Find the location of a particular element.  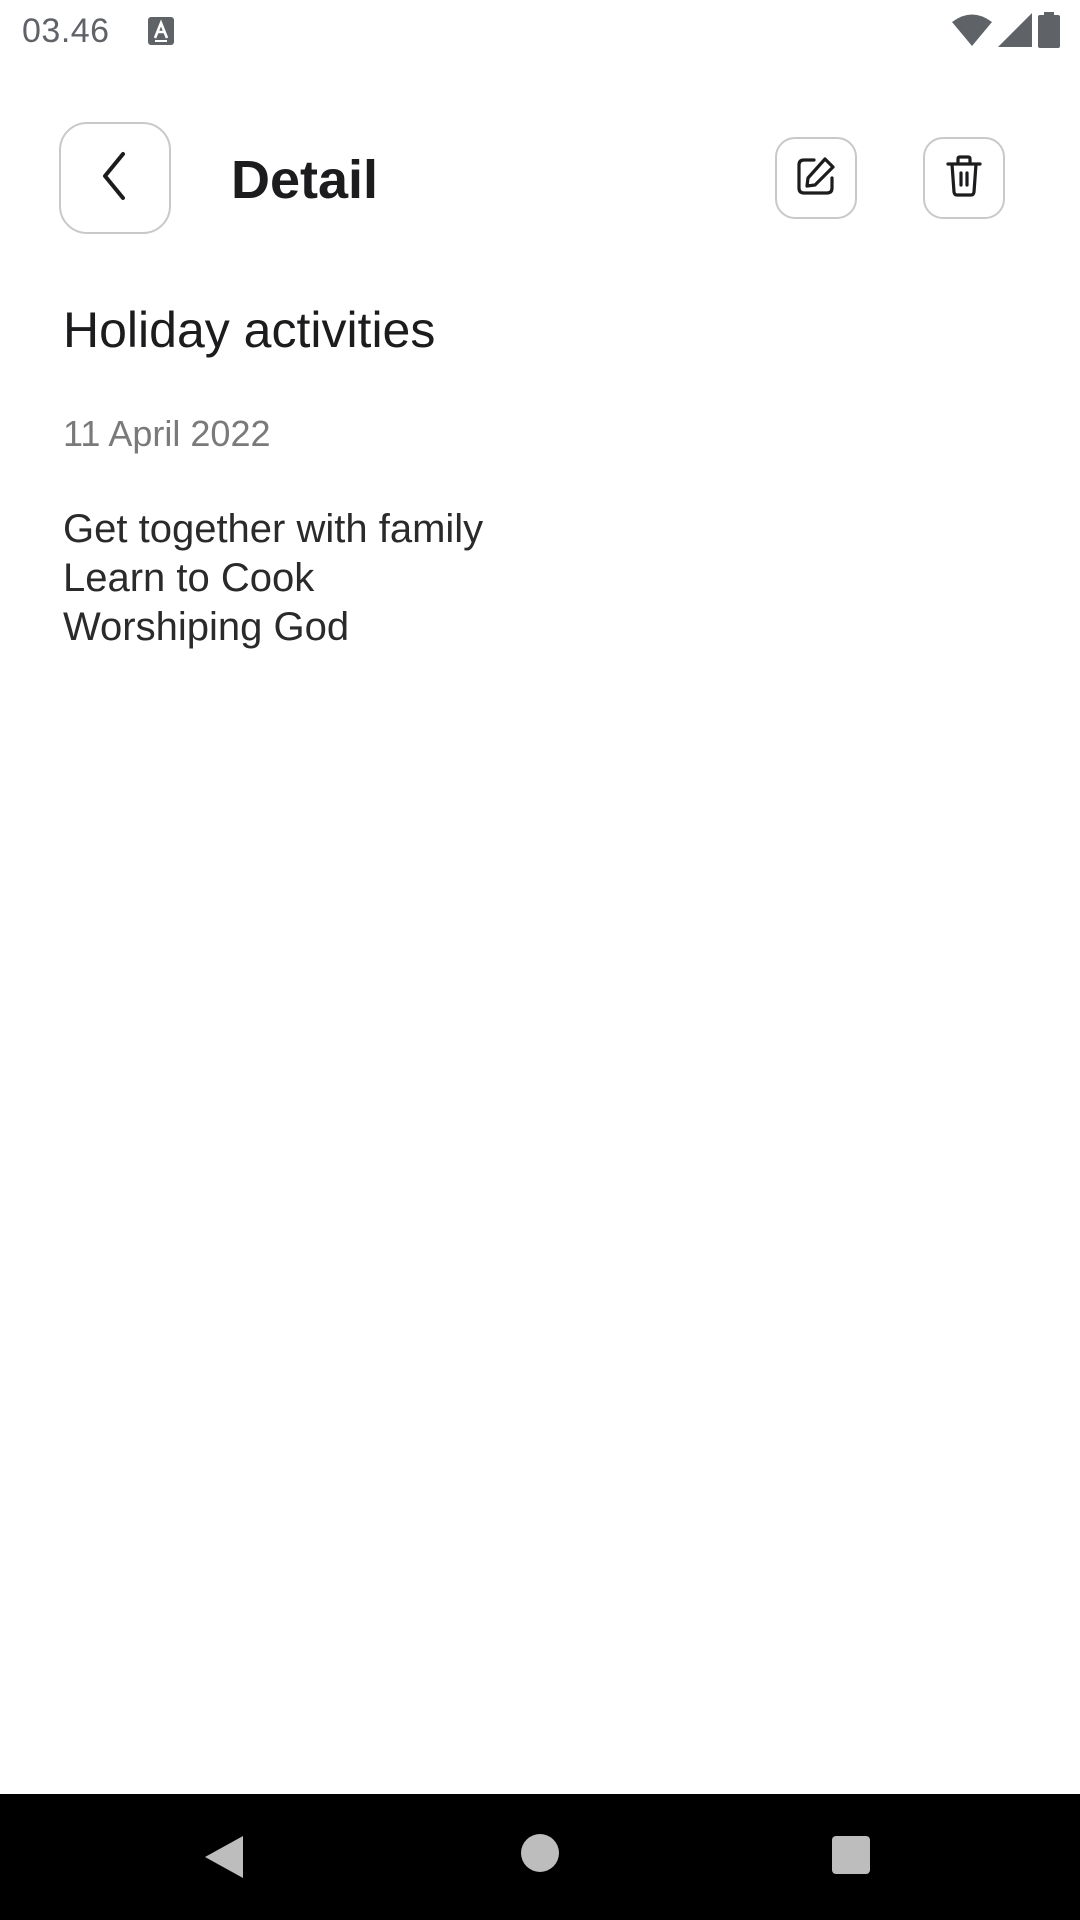

back-button is located at coordinates (115, 178).